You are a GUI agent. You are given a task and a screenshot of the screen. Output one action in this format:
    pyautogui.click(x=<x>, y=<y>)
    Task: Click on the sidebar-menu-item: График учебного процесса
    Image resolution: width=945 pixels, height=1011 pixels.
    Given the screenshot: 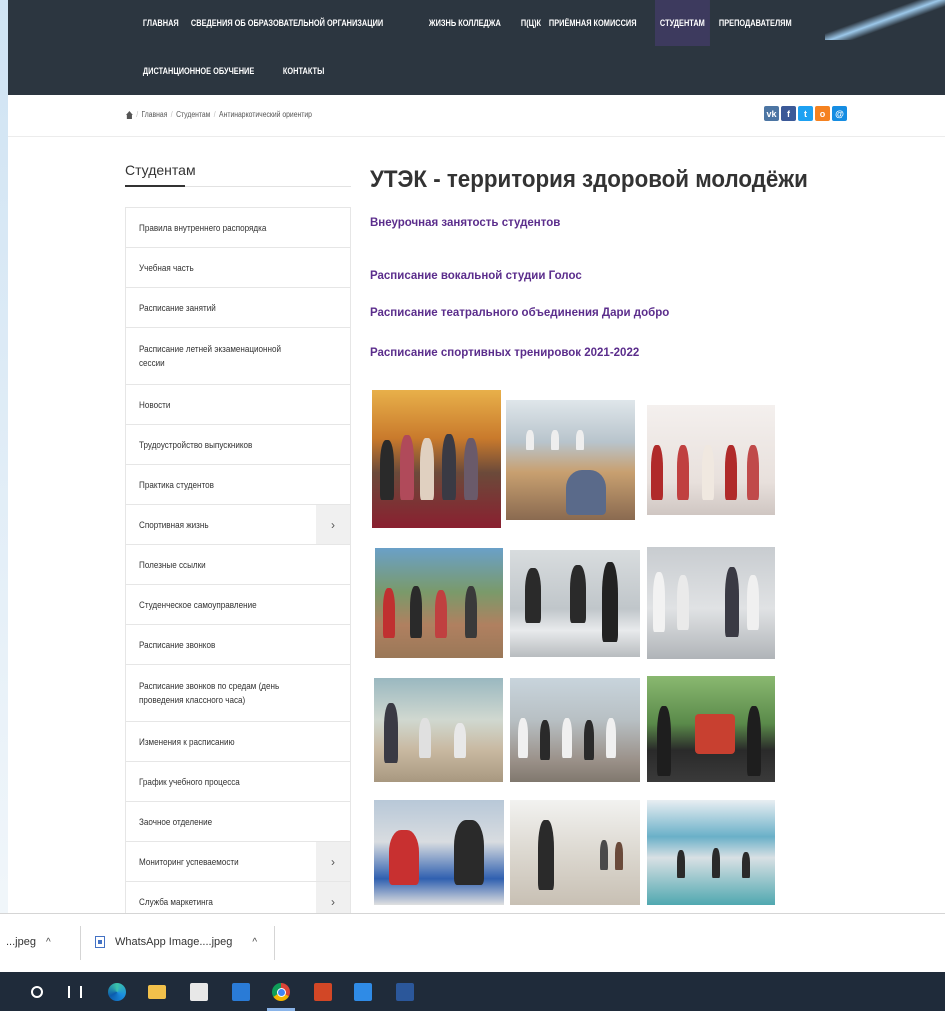 What is the action you would take?
    pyautogui.click(x=238, y=782)
    